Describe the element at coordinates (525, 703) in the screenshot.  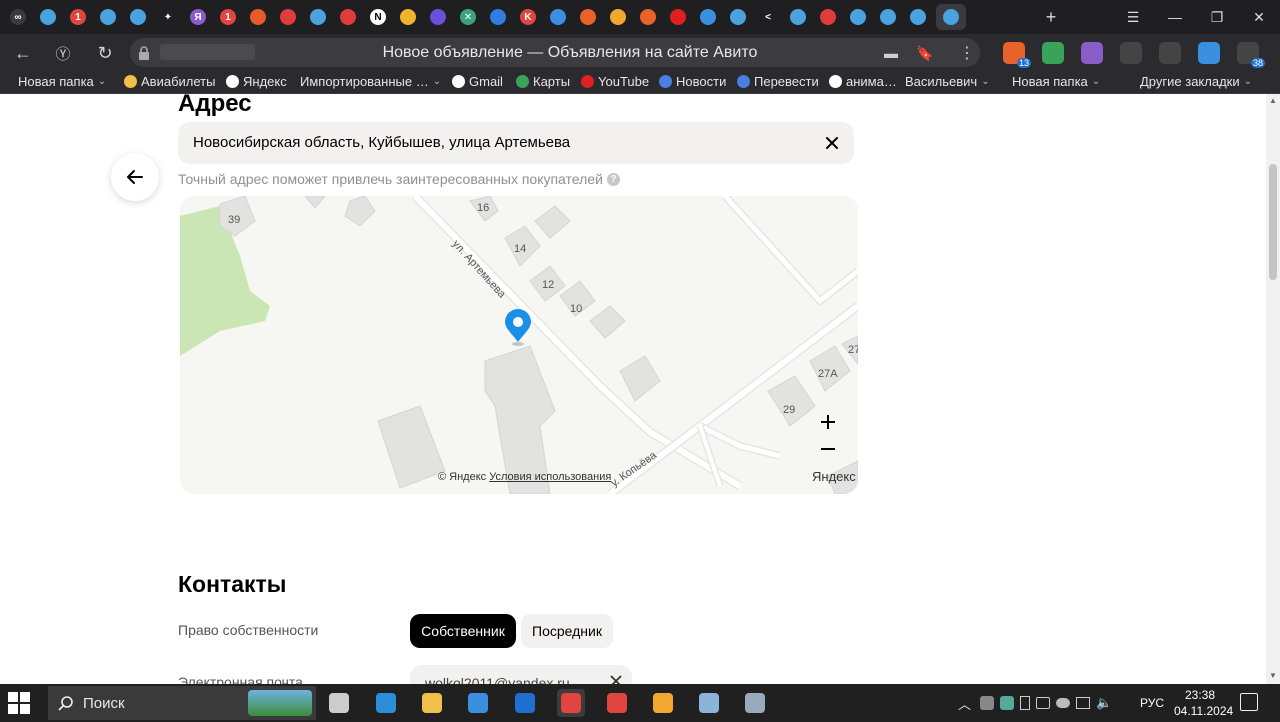
I see `outlook-icon` at that location.